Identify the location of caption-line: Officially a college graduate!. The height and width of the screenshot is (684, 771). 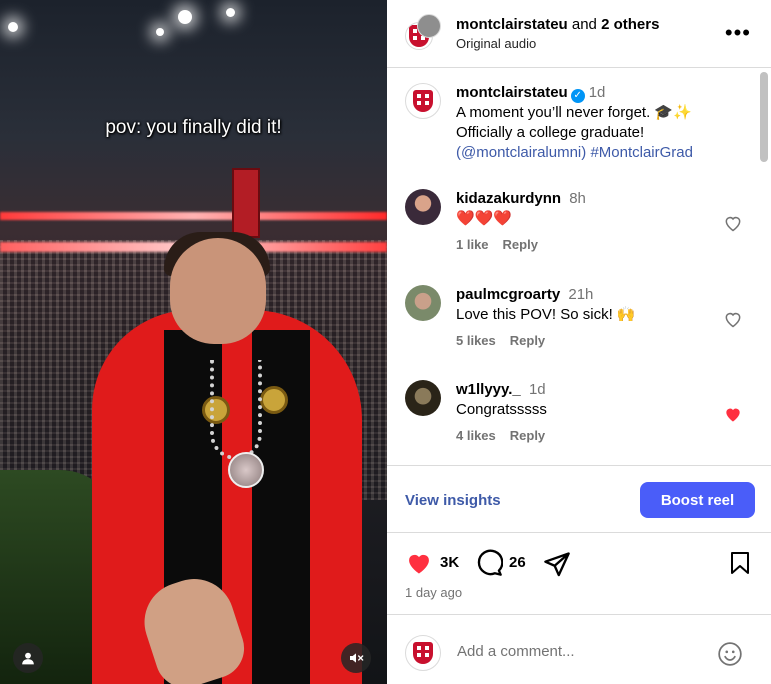
(550, 132).